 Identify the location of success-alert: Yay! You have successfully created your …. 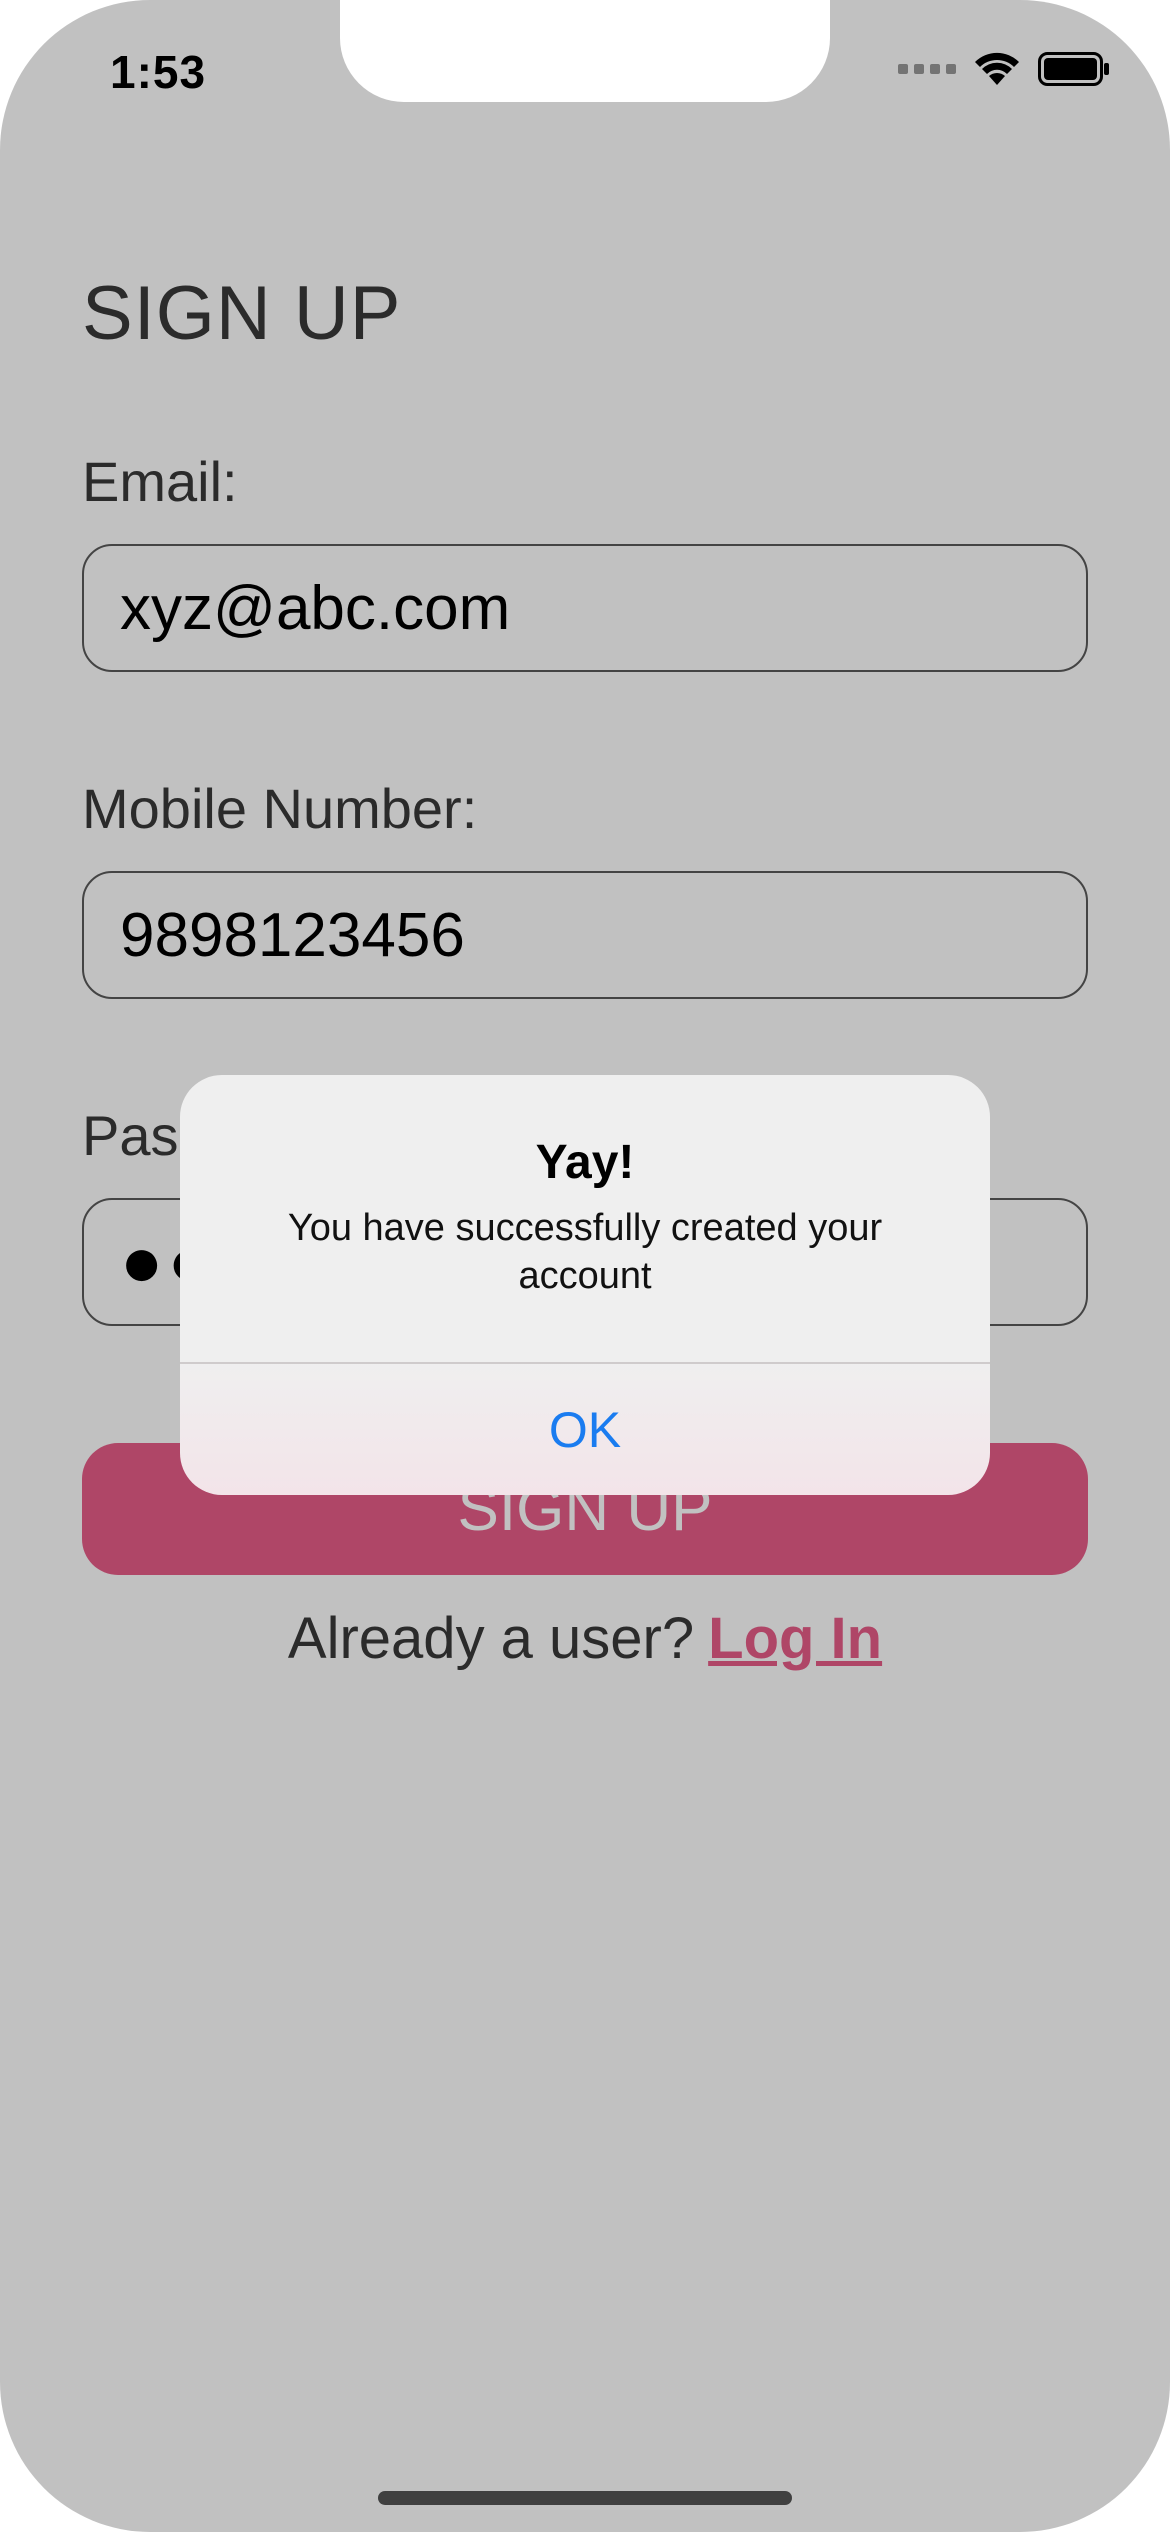
(585, 1285).